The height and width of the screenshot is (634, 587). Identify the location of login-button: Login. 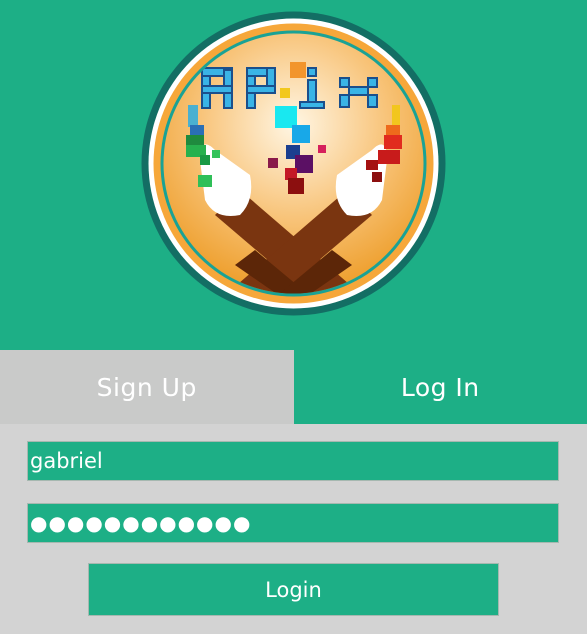
(293, 589).